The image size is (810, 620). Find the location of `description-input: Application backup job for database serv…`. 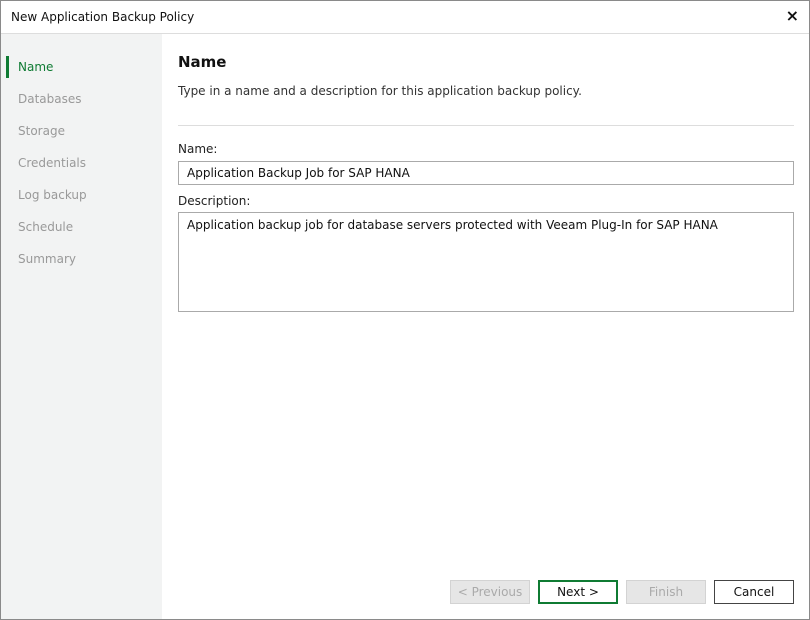

description-input: Application backup job for database serv… is located at coordinates (486, 262).